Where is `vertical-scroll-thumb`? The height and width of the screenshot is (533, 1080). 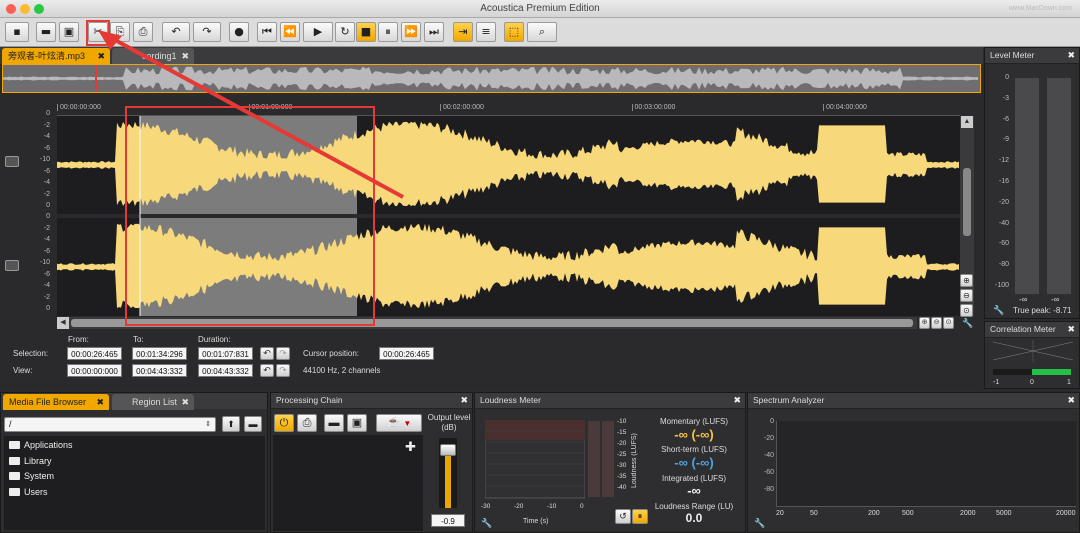
vertical-scroll-thumb is located at coordinates (967, 202).